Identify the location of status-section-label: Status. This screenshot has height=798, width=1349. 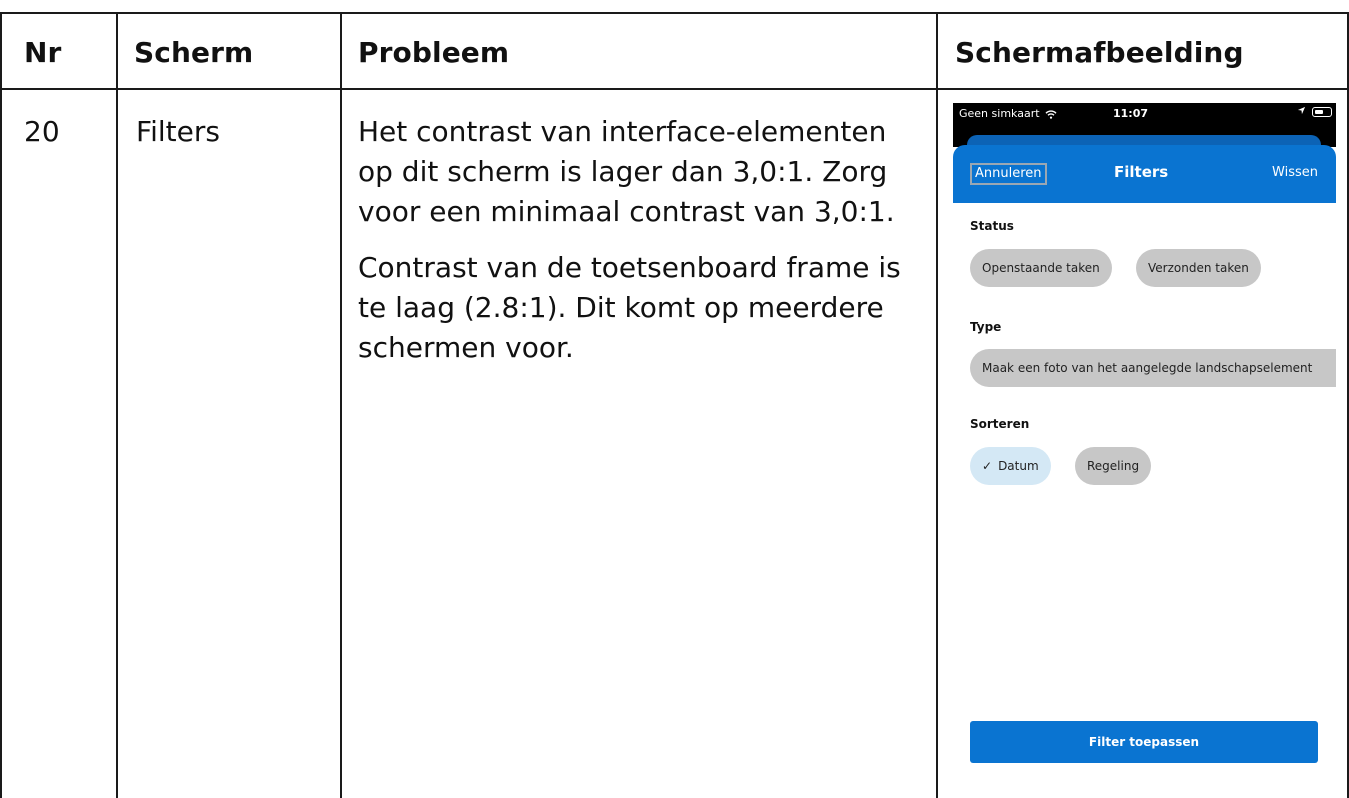
(992, 226).